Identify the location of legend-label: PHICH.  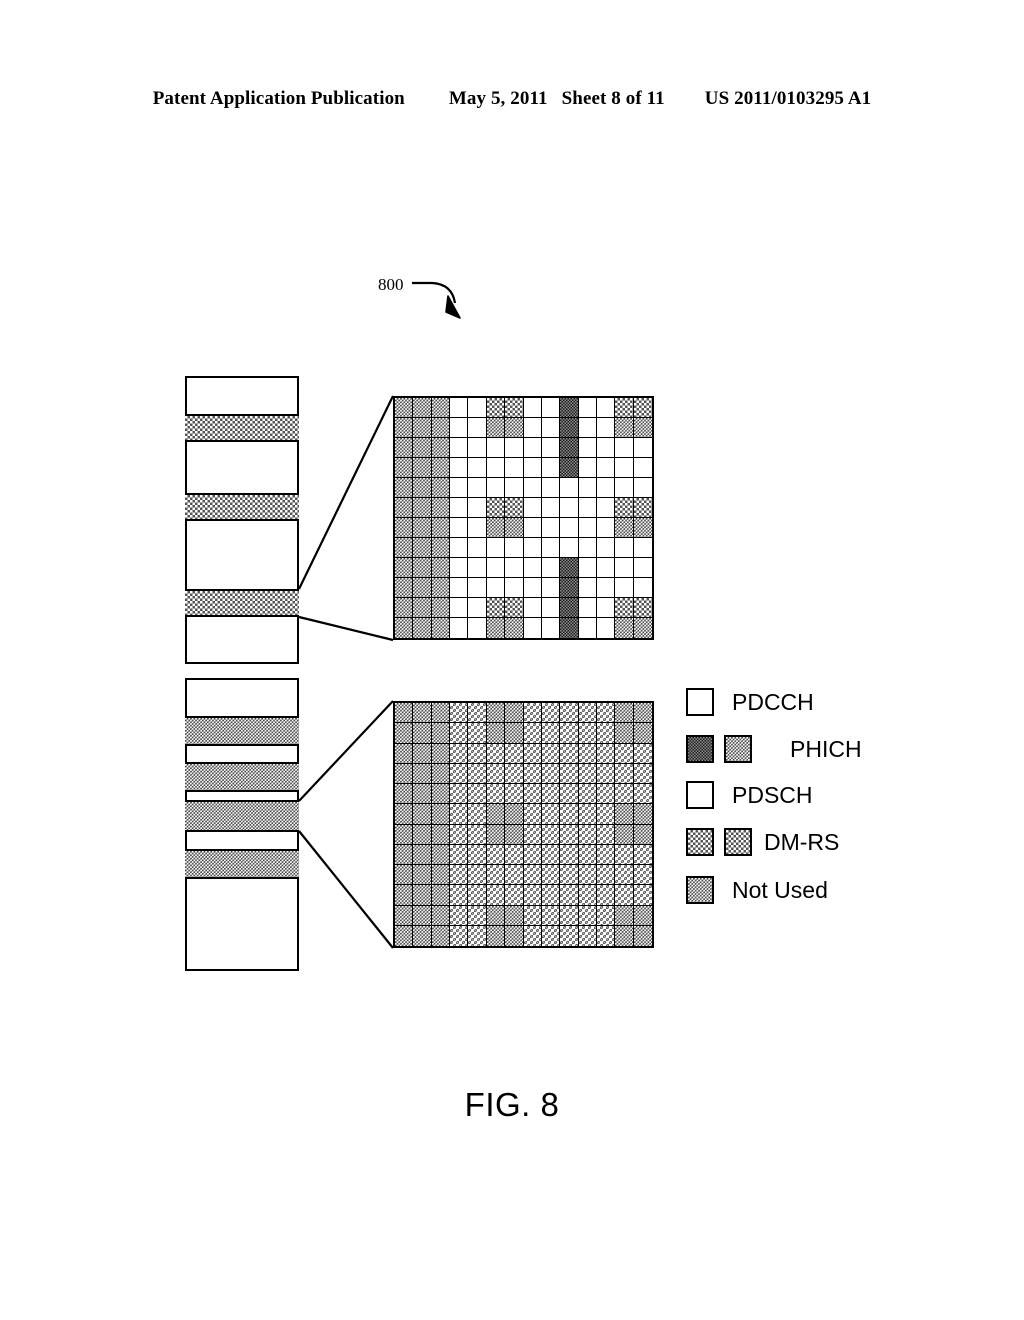
(826, 748).